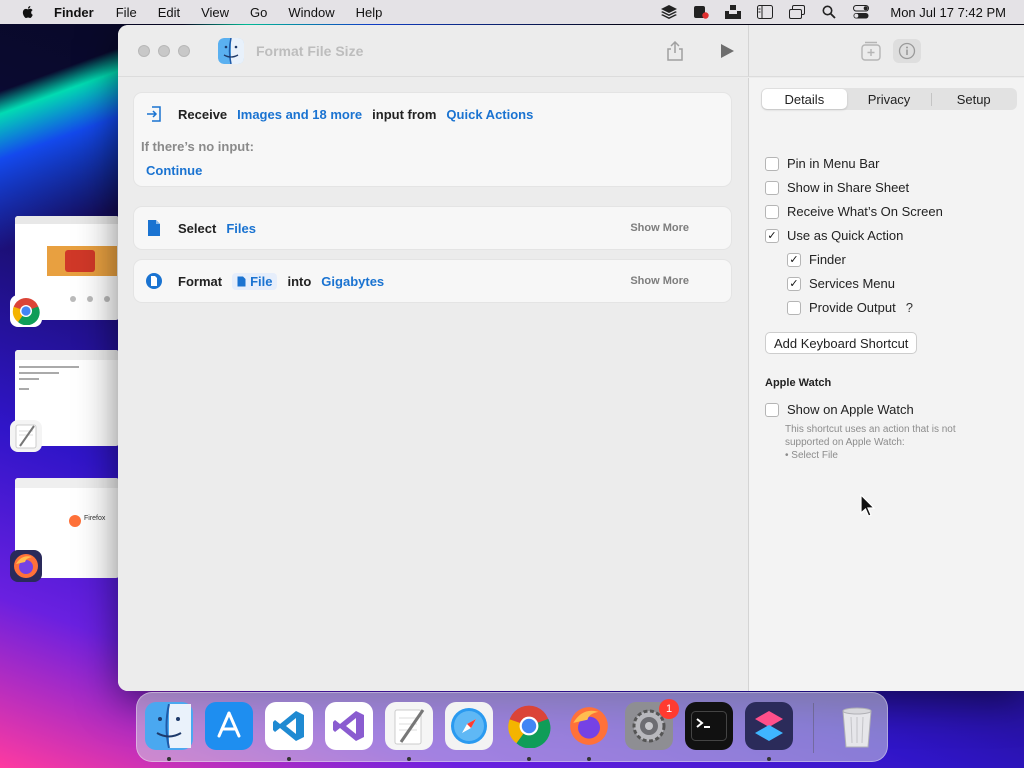  I want to click on menu-go: Go, so click(258, 12).